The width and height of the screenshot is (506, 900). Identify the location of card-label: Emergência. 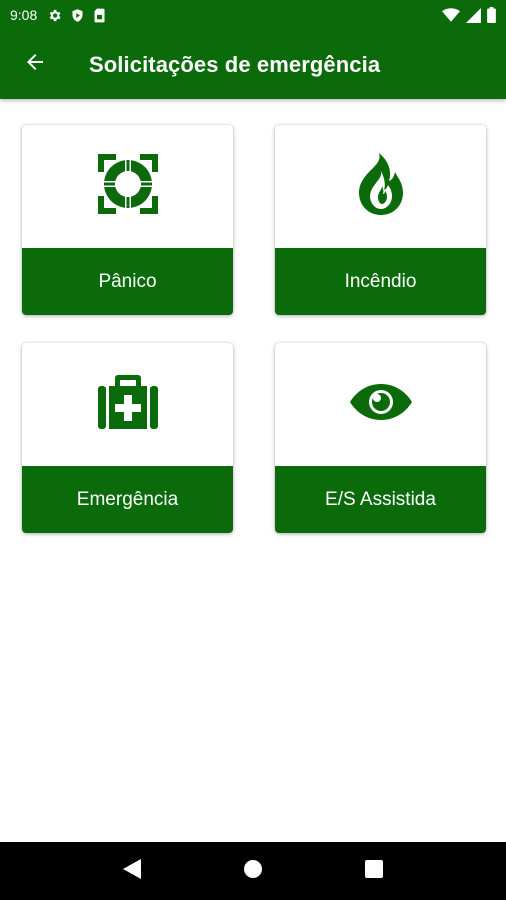
(127, 499).